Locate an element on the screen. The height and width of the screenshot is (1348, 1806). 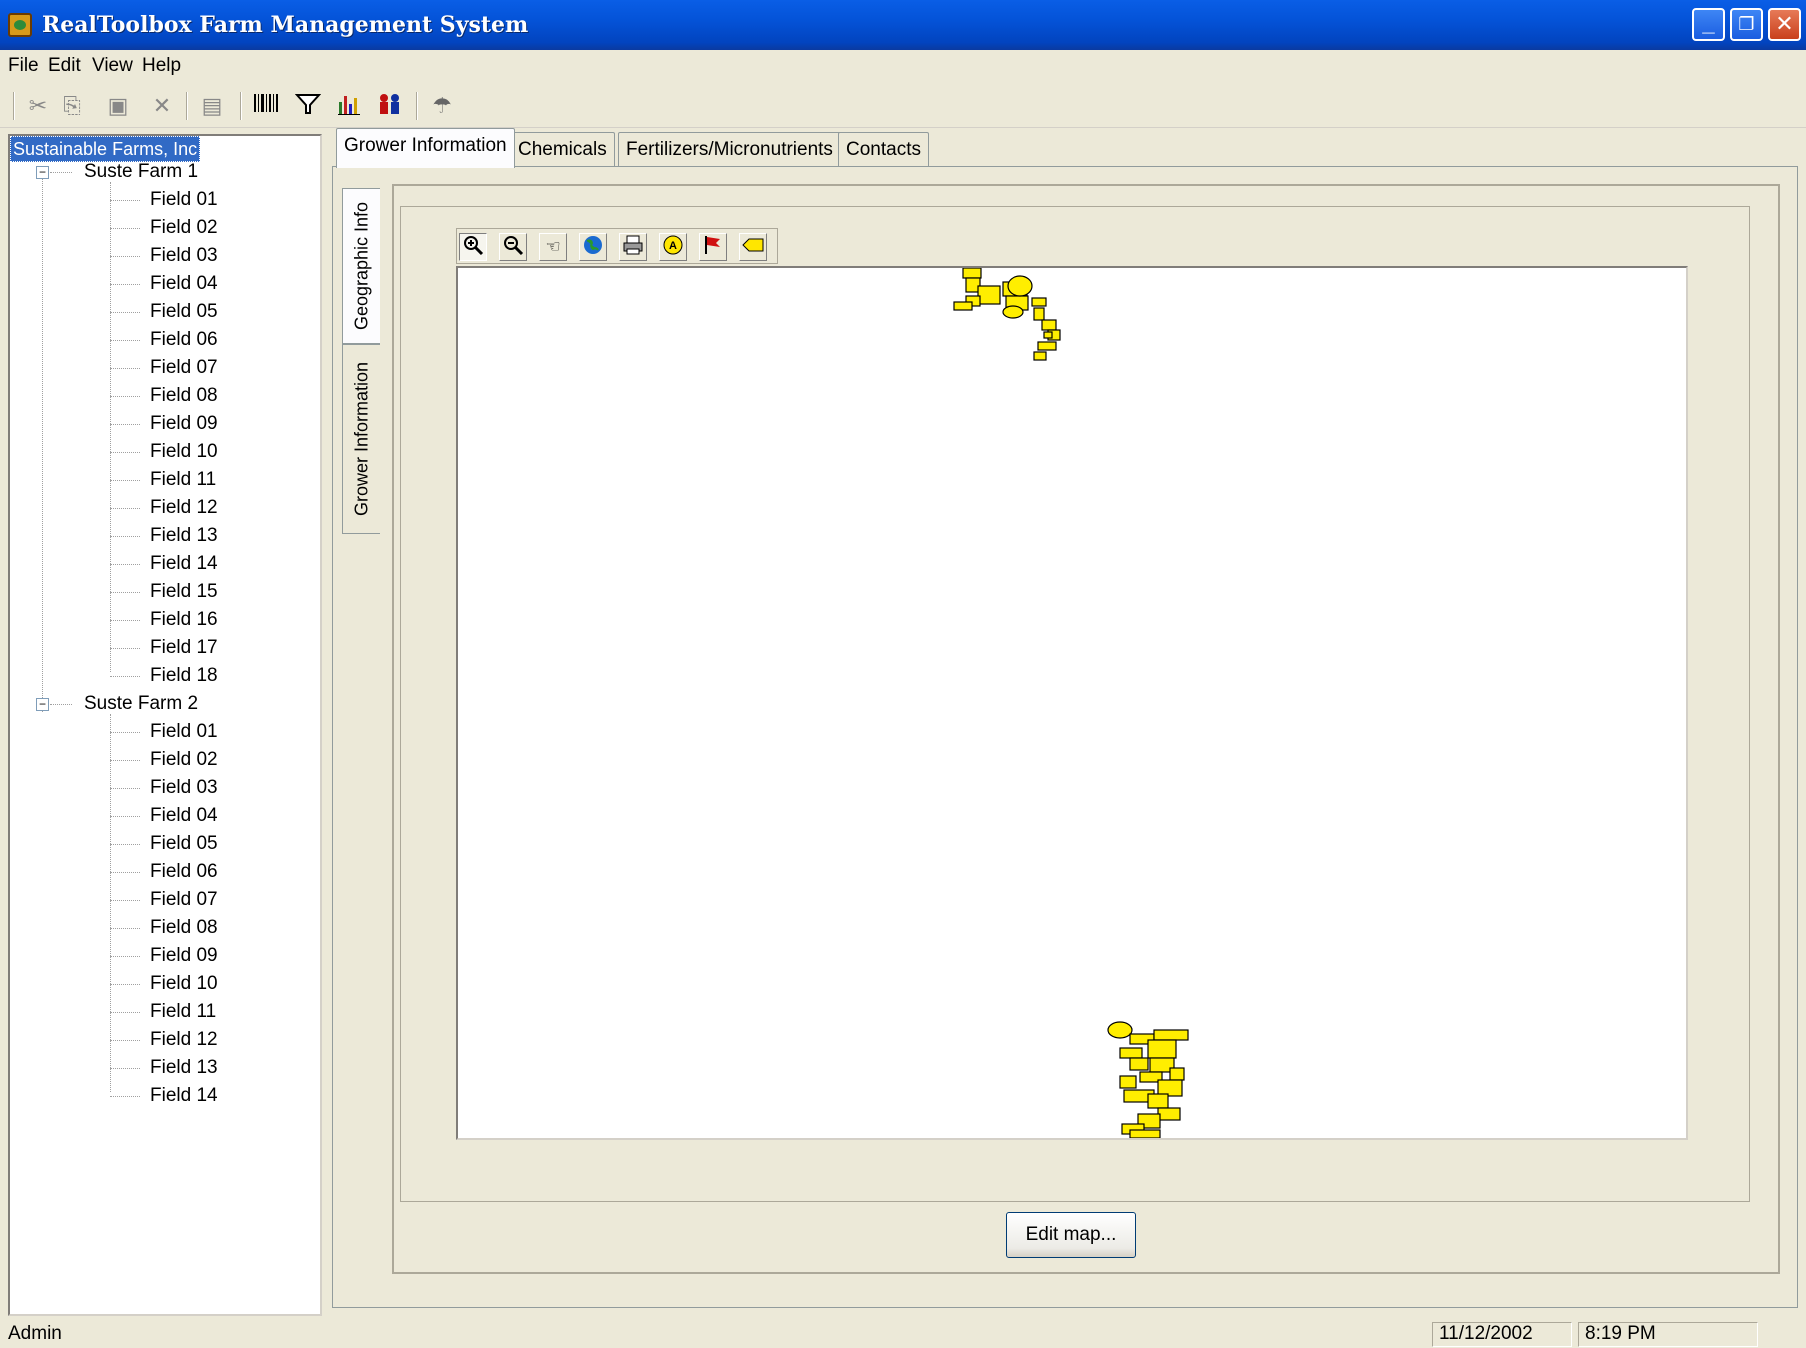
tree-root-node: Sustainable Farms, Inc is located at coordinates (105, 149).